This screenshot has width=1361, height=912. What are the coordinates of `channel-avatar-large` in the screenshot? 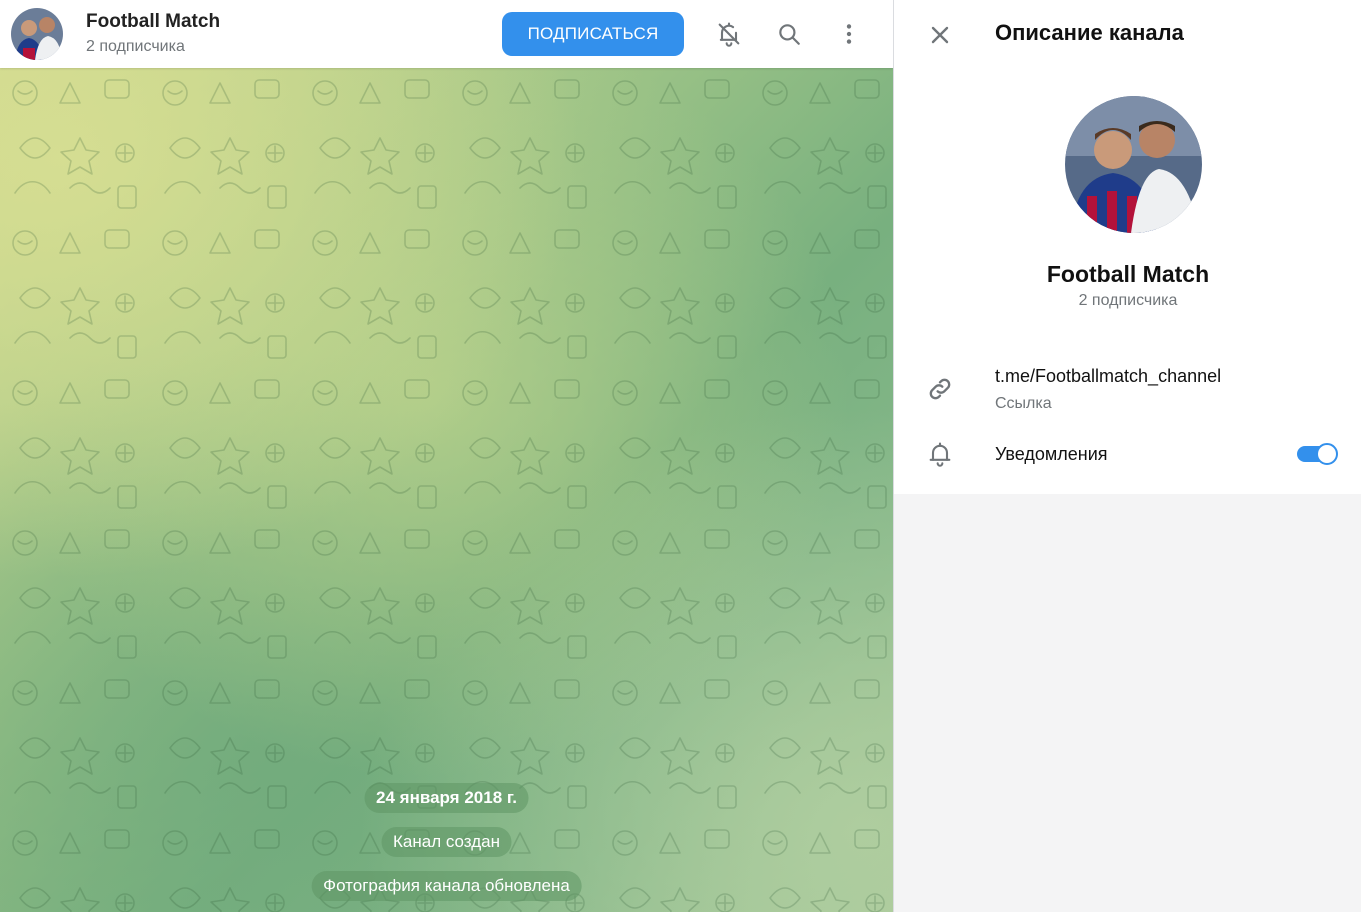 It's located at (1133, 164).